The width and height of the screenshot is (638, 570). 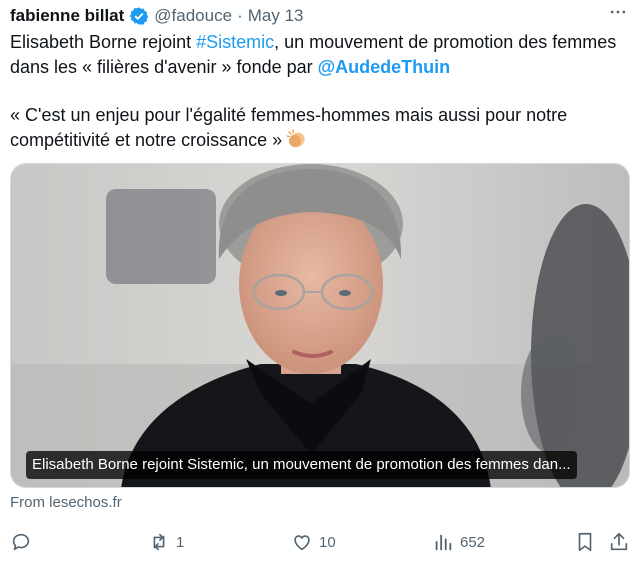 I want to click on retweet-count: 1, so click(x=180, y=542).